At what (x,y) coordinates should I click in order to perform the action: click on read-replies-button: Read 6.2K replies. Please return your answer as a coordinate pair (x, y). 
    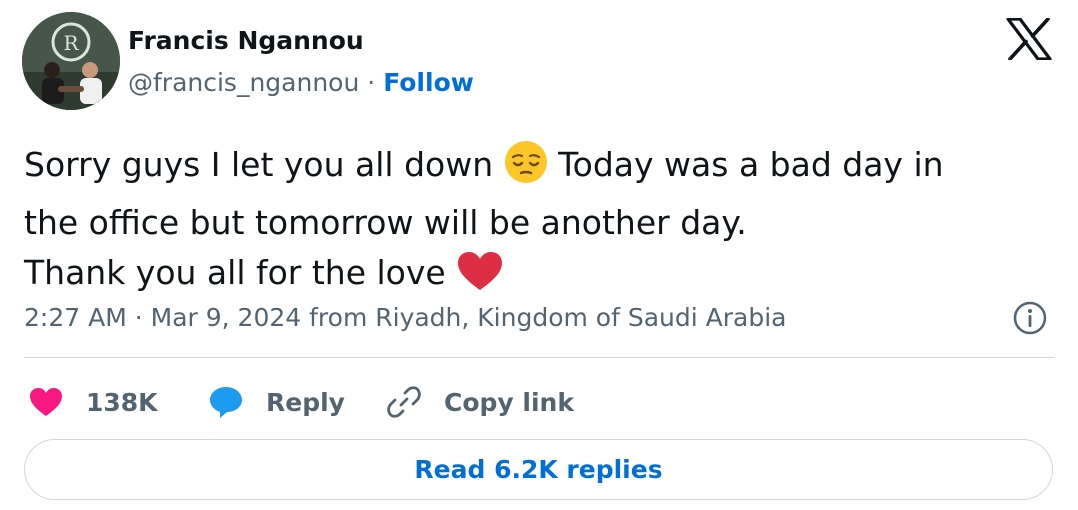
    Looking at the image, I should click on (538, 469).